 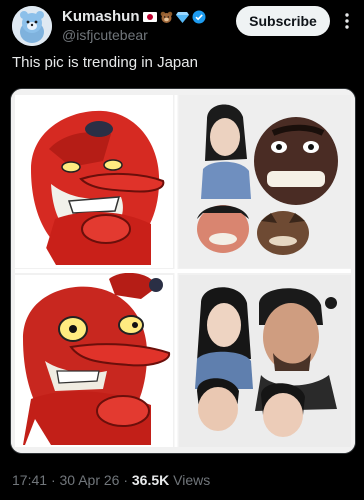 I want to click on views-count: 36.5K, so click(x=150, y=480).